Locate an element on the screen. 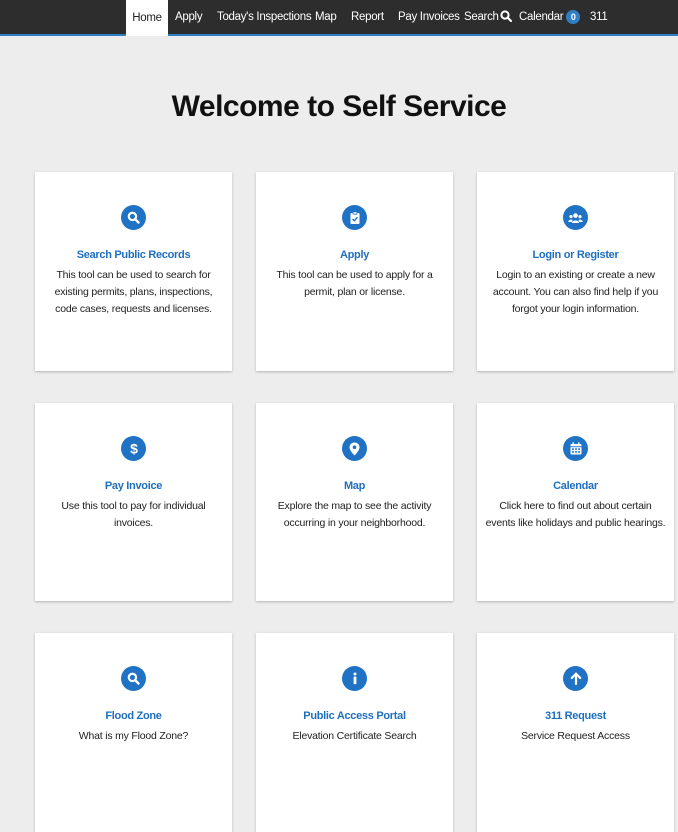 This screenshot has width=678, height=832. nav-calendar: Calendar 0 is located at coordinates (550, 17).